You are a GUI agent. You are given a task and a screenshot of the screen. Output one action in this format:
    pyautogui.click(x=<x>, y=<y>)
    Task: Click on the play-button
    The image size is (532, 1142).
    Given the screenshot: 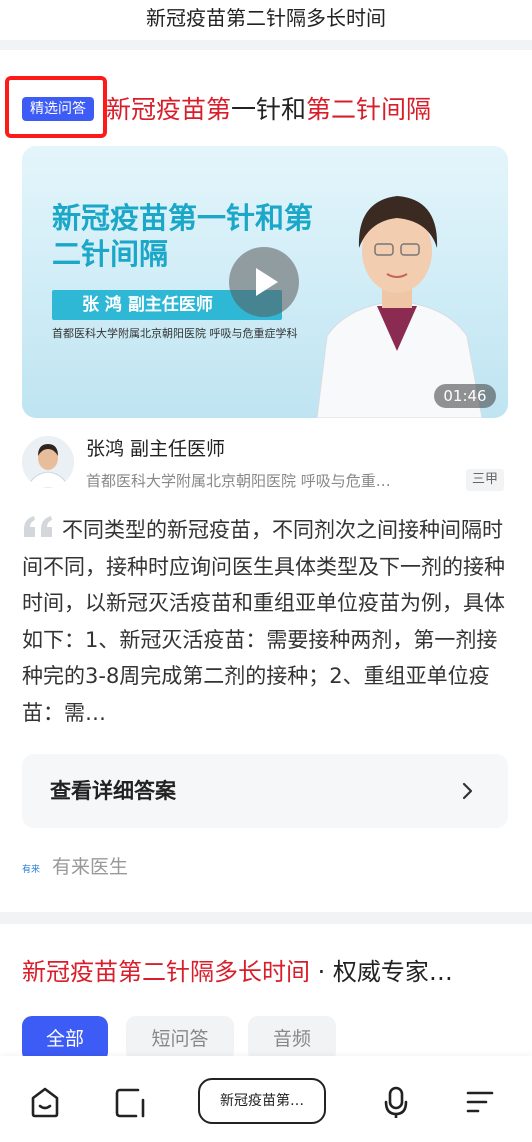 What is the action you would take?
    pyautogui.click(x=264, y=282)
    